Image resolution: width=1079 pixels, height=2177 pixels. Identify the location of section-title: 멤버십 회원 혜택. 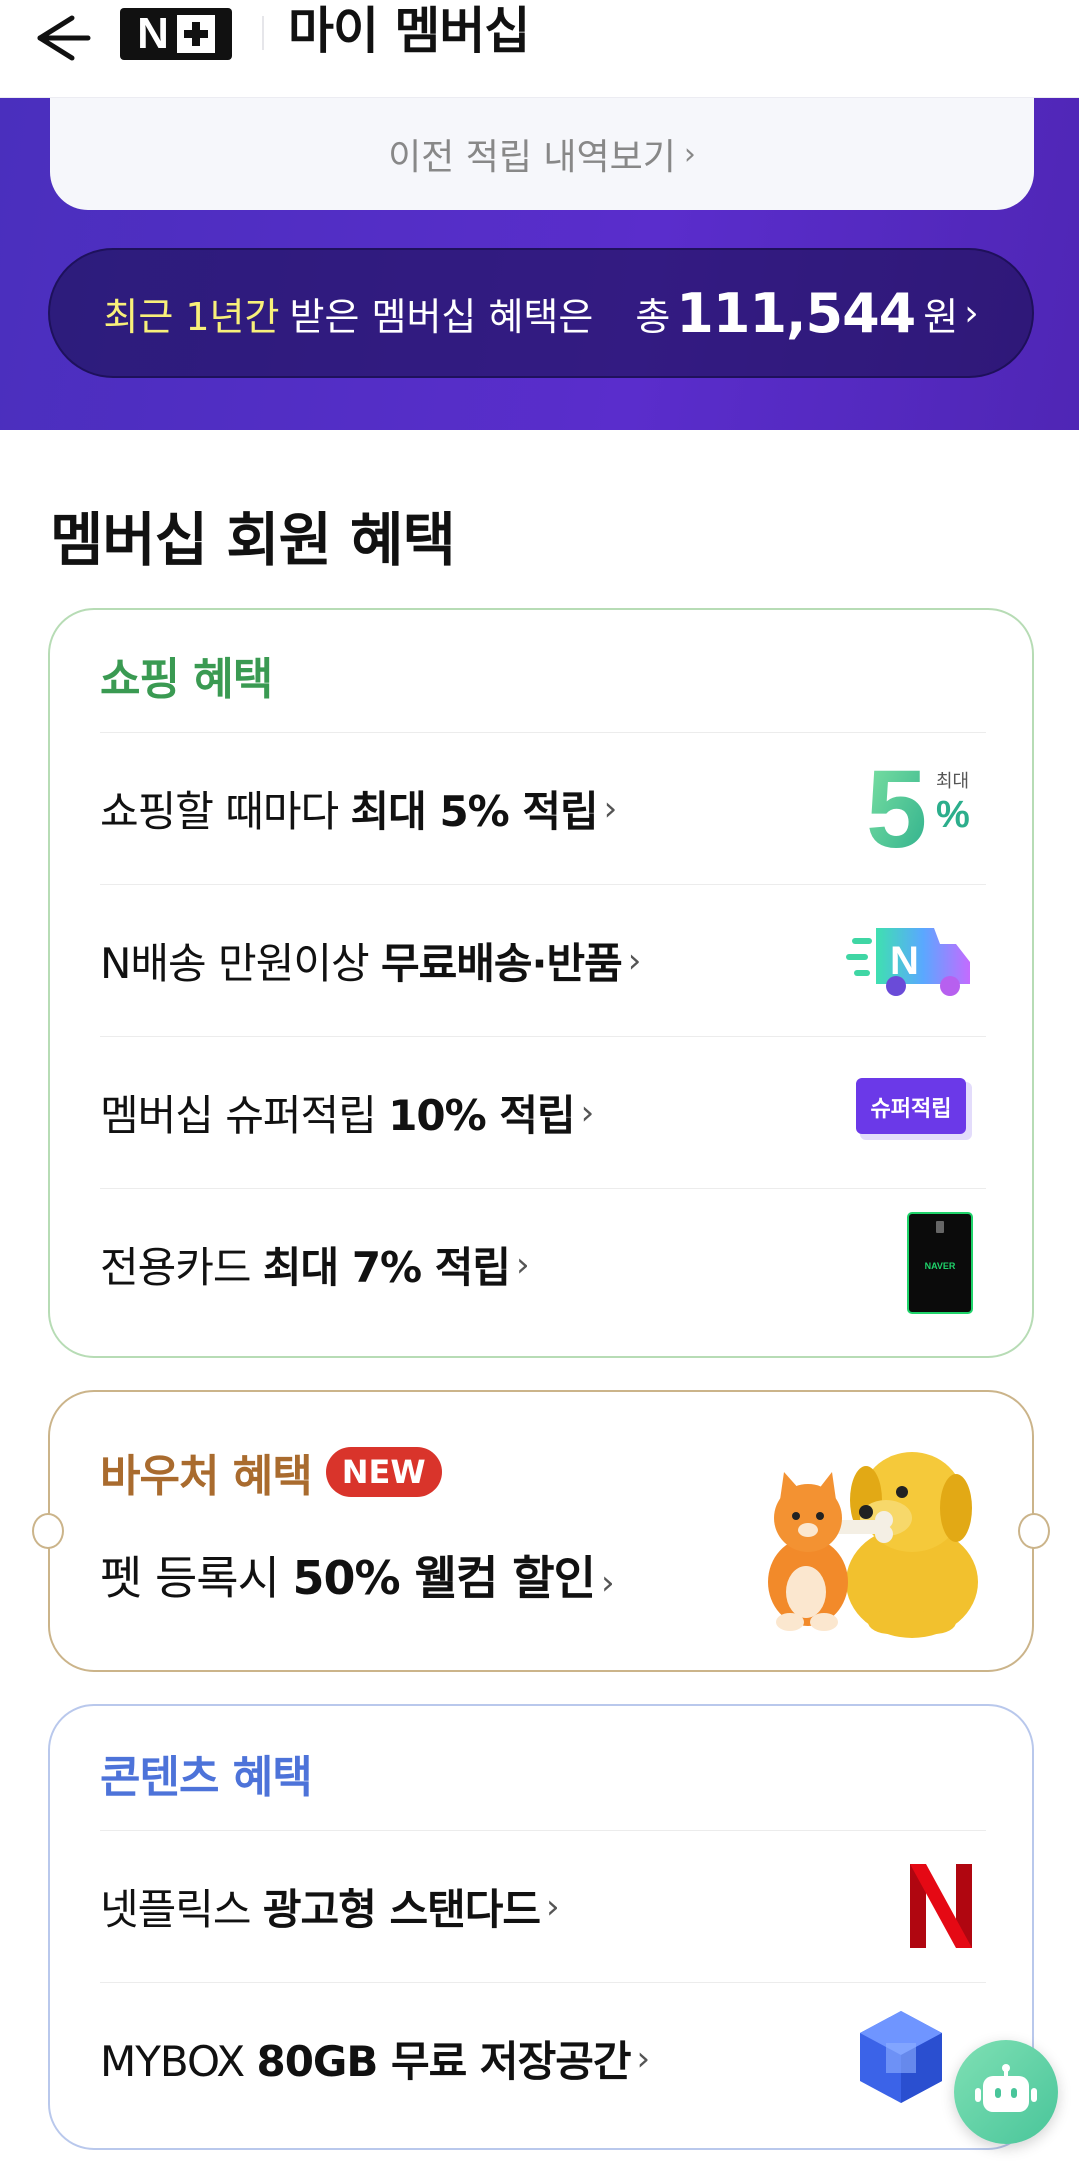
(253, 540).